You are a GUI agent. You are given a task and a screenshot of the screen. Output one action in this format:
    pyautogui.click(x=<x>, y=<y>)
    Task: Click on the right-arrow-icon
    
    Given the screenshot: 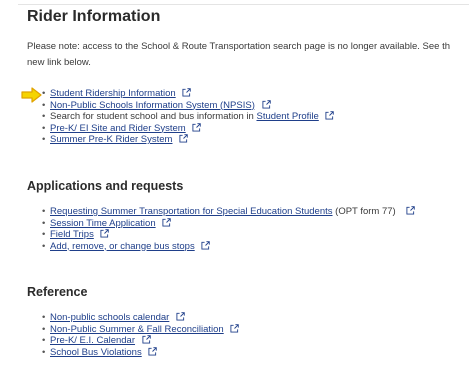 What is the action you would take?
    pyautogui.click(x=31, y=95)
    